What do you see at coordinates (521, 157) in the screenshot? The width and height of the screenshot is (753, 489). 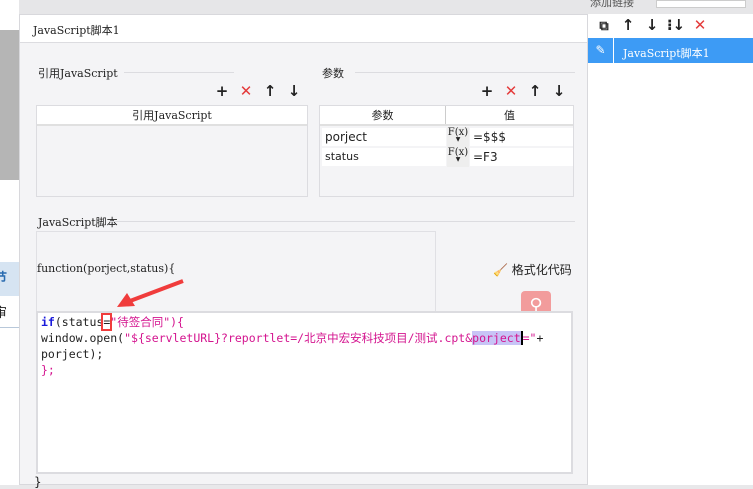 I see `param-value: =F3` at bounding box center [521, 157].